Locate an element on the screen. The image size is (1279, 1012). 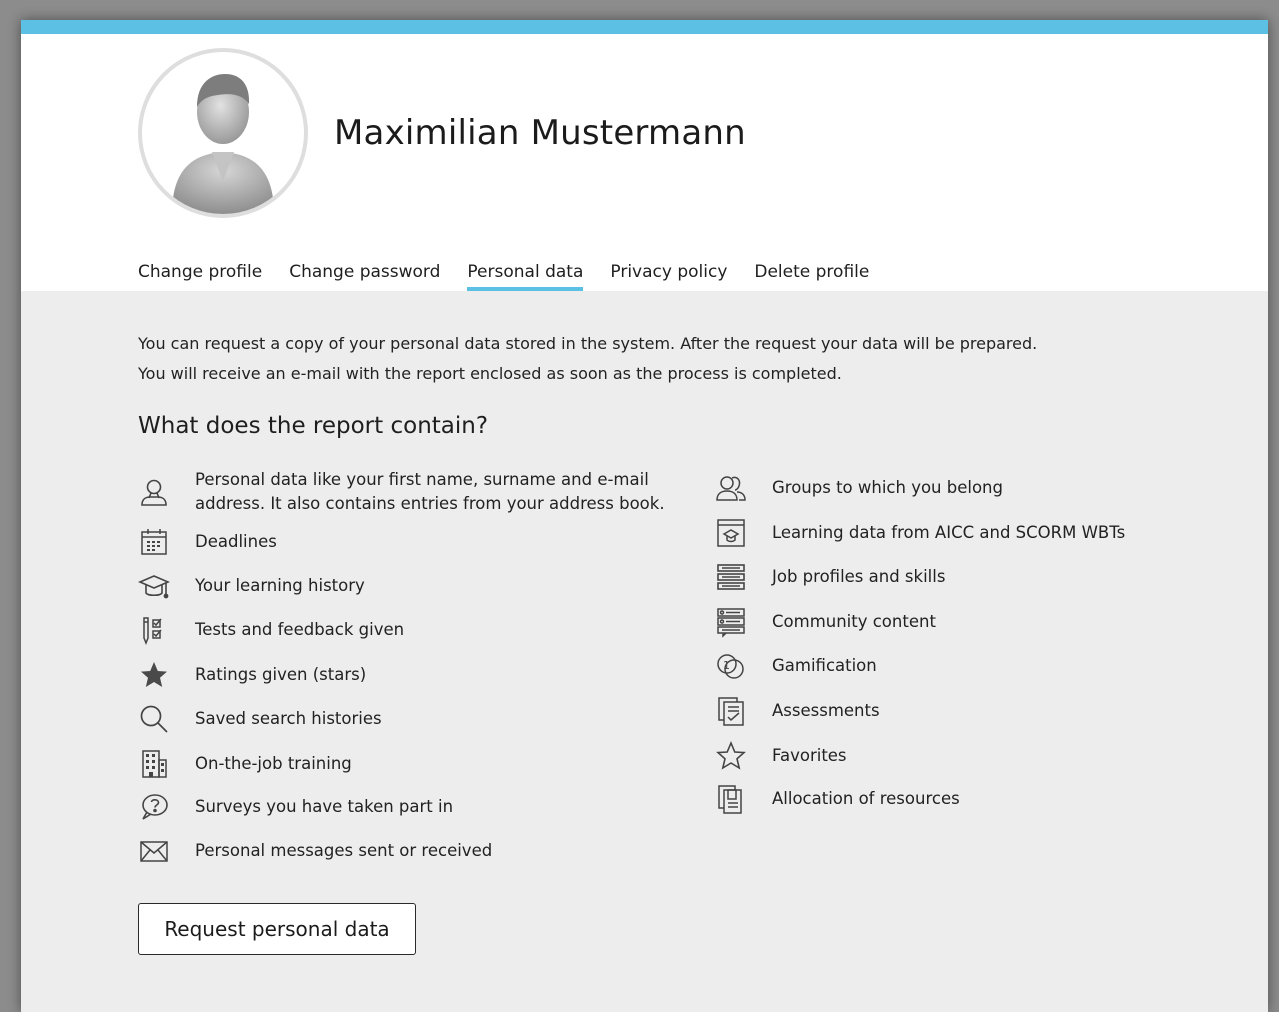
list-item: Your learning history is located at coordinates (408, 586).